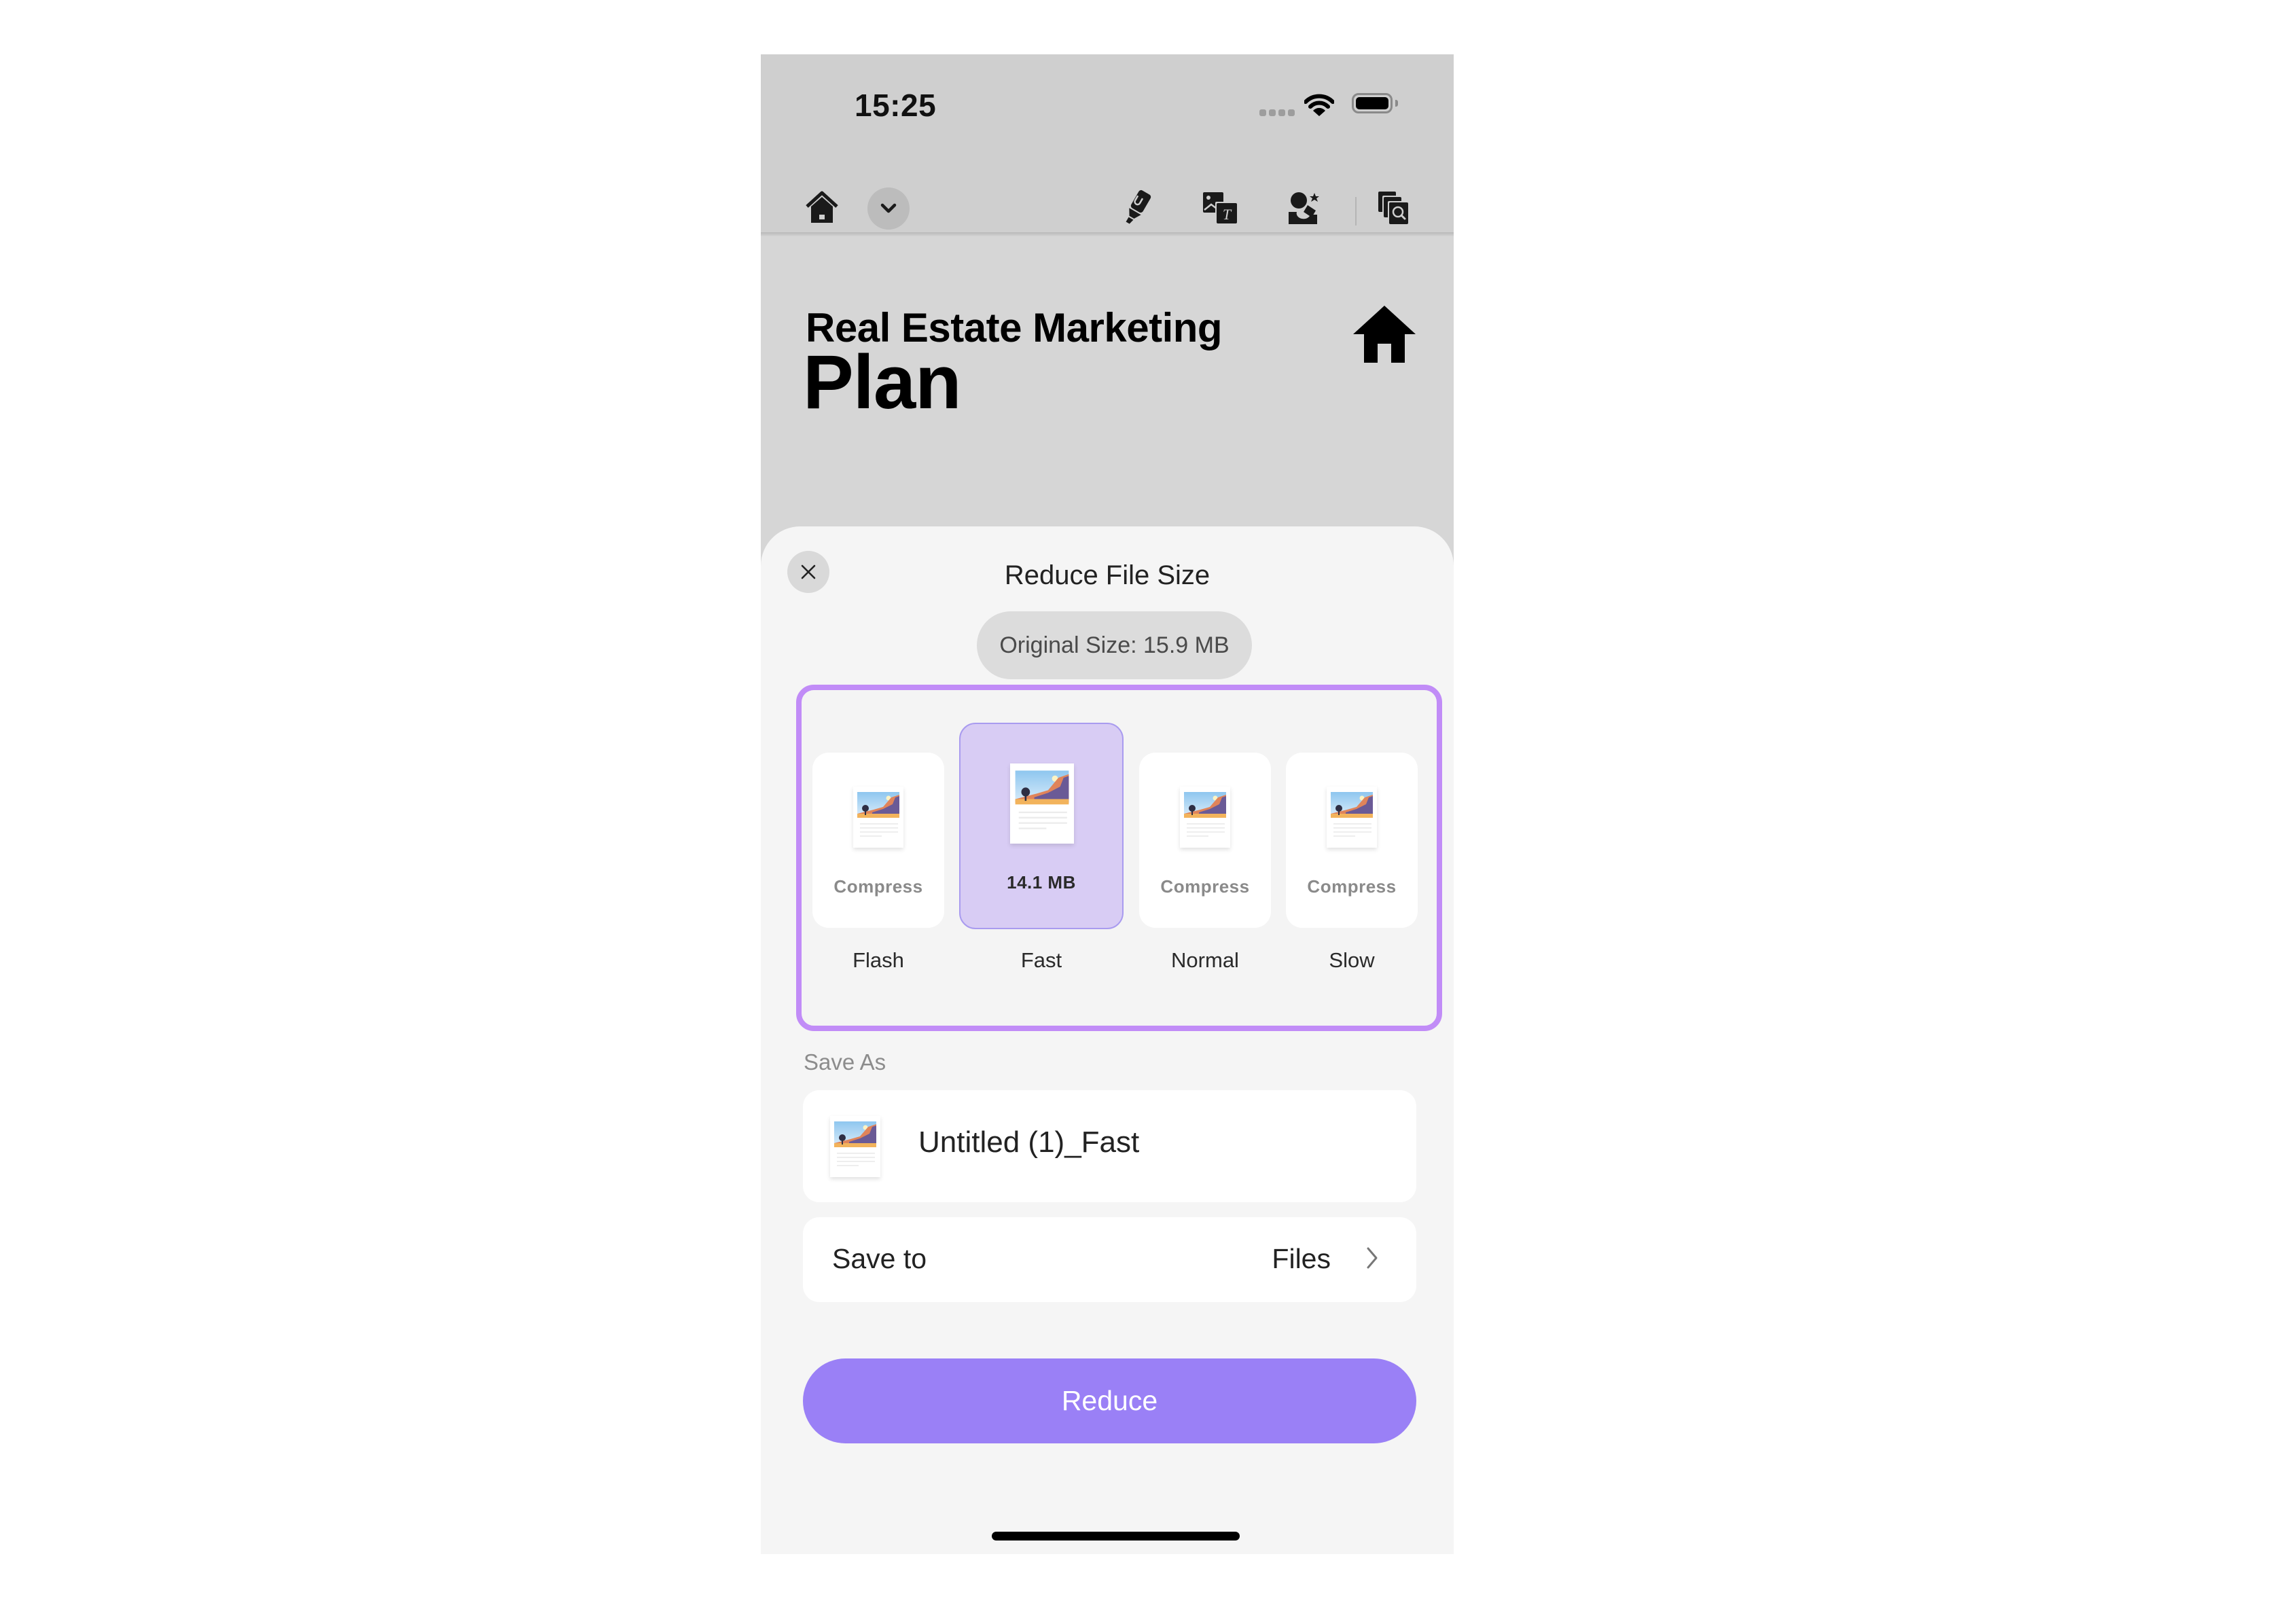 This screenshot has width=2296, height=1603. I want to click on document-page: Real Estate Marketing Plan, so click(1107, 406).